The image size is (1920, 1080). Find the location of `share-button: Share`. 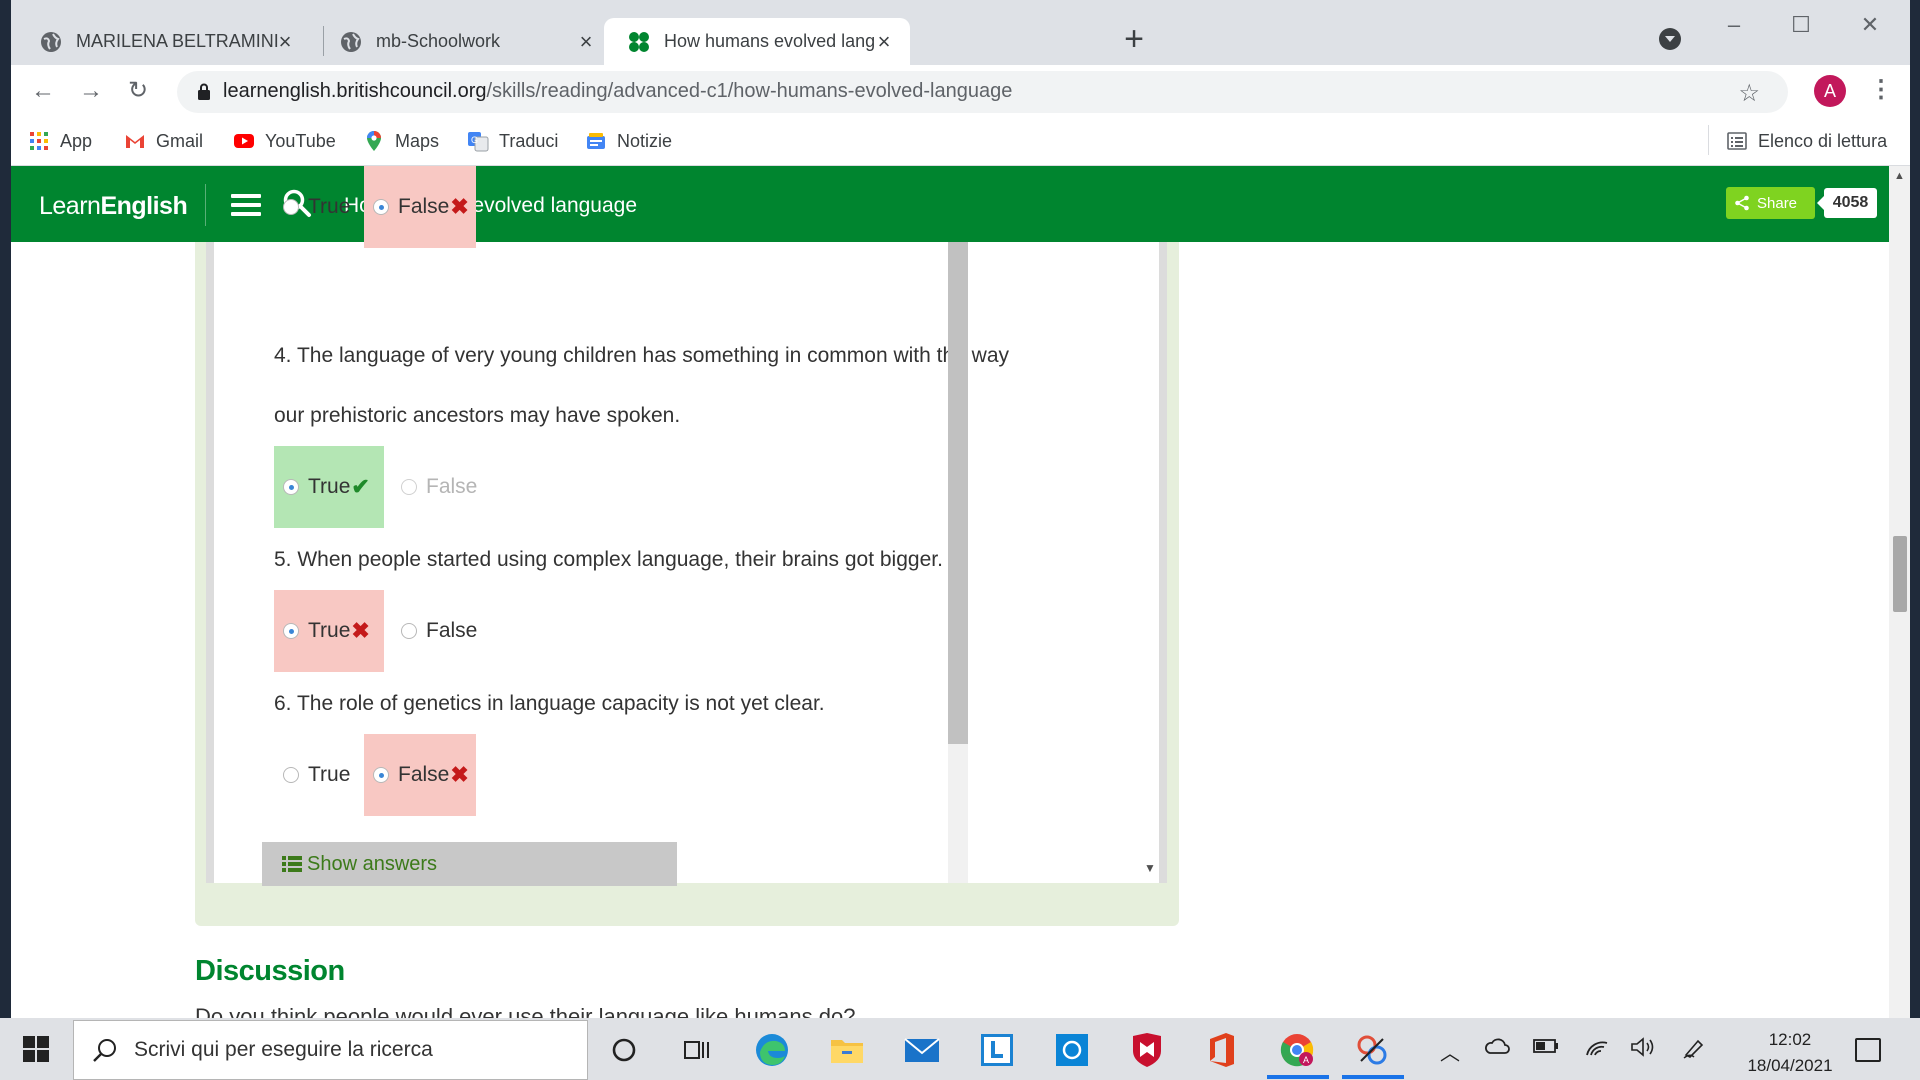

share-button: Share is located at coordinates (1770, 203).